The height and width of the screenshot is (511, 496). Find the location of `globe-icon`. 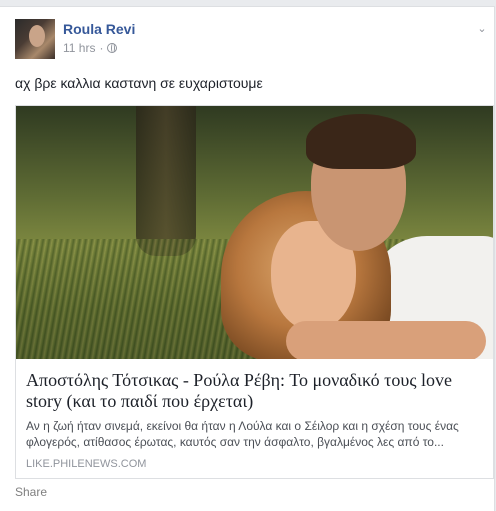

globe-icon is located at coordinates (112, 48).